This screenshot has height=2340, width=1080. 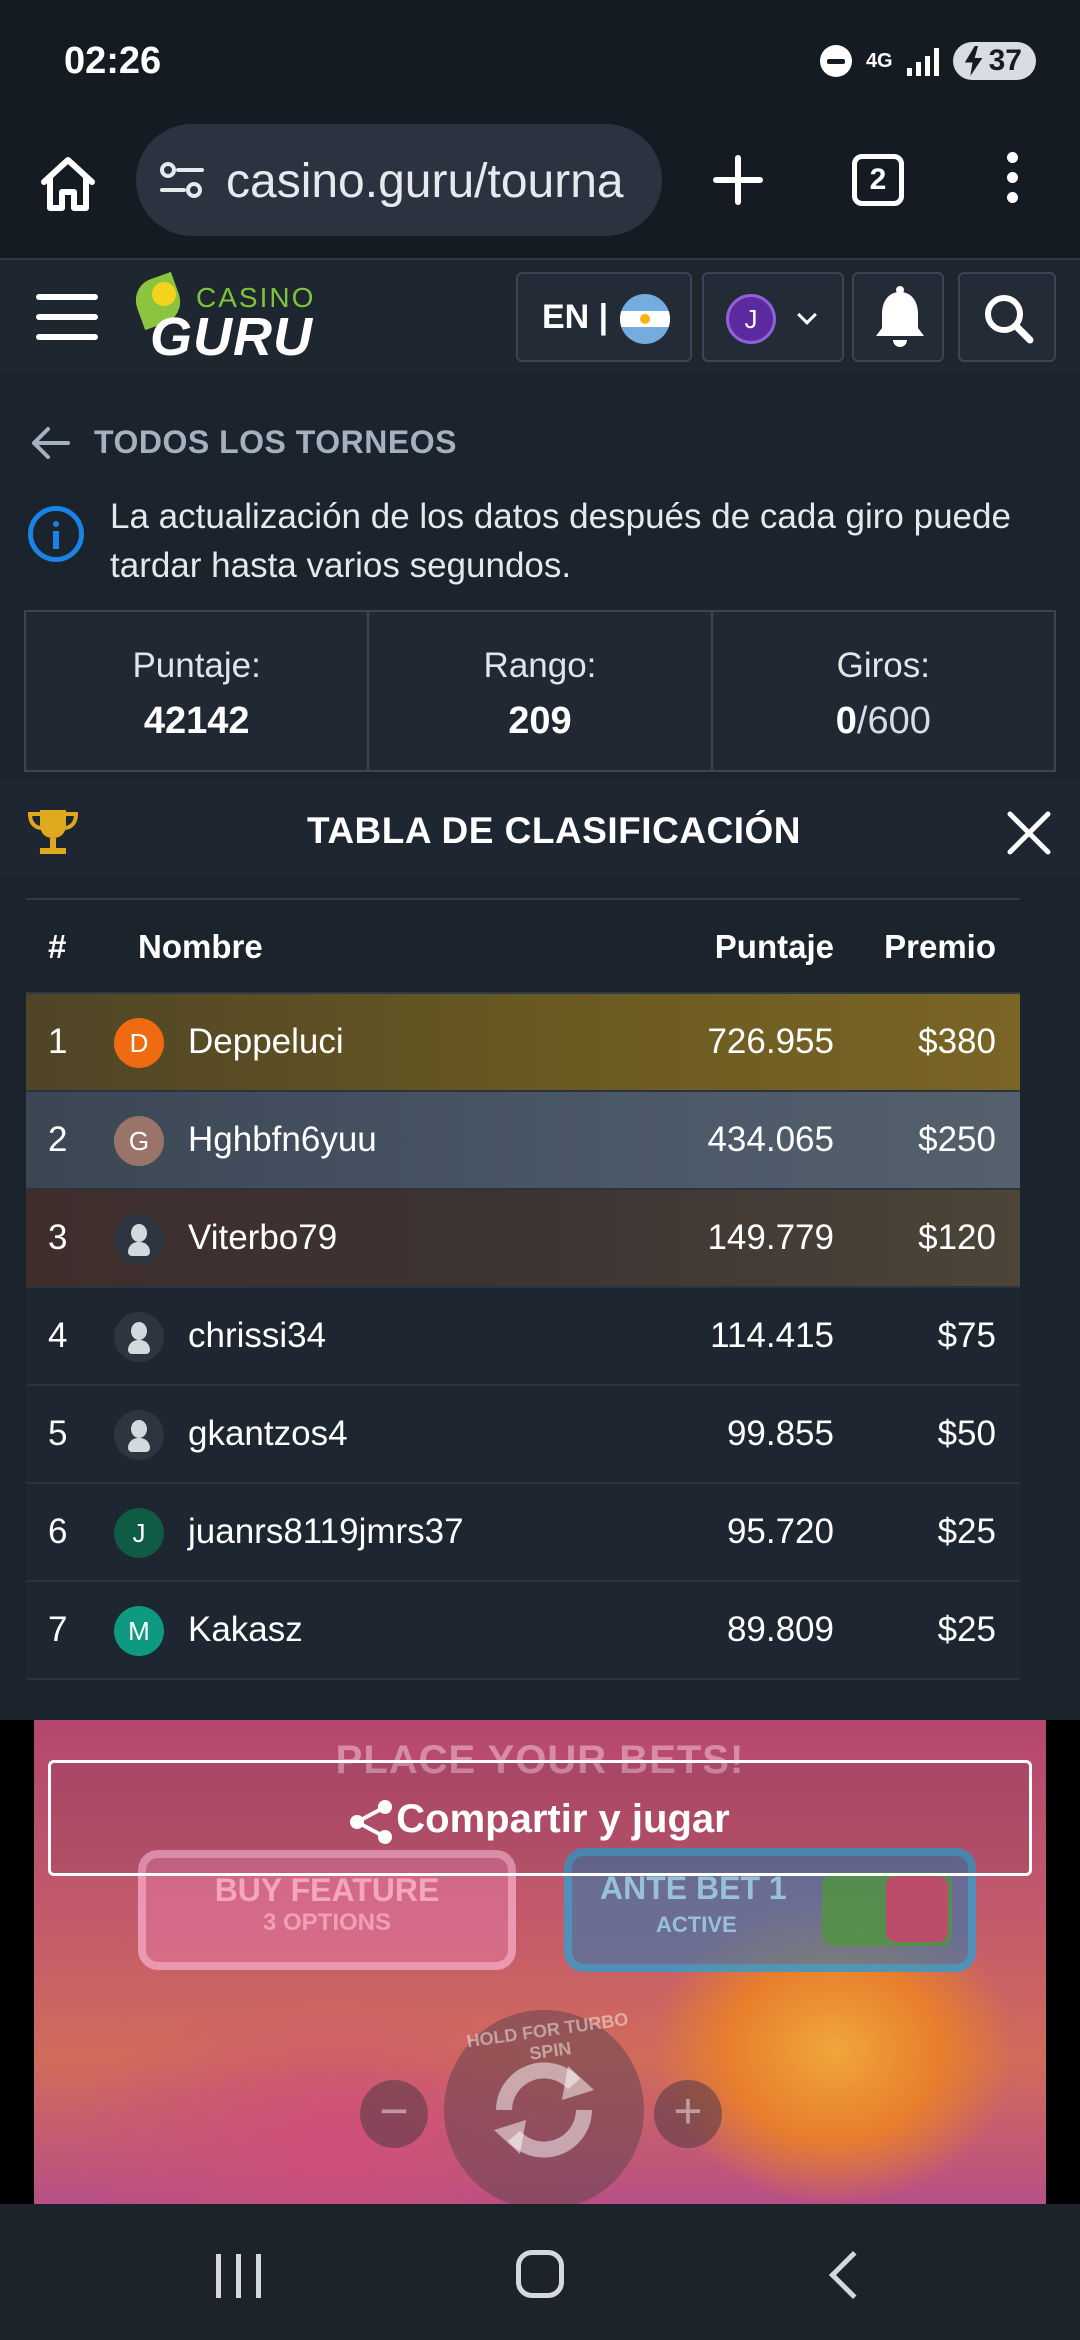 I want to click on player-name: Kakasz, so click(x=245, y=1630).